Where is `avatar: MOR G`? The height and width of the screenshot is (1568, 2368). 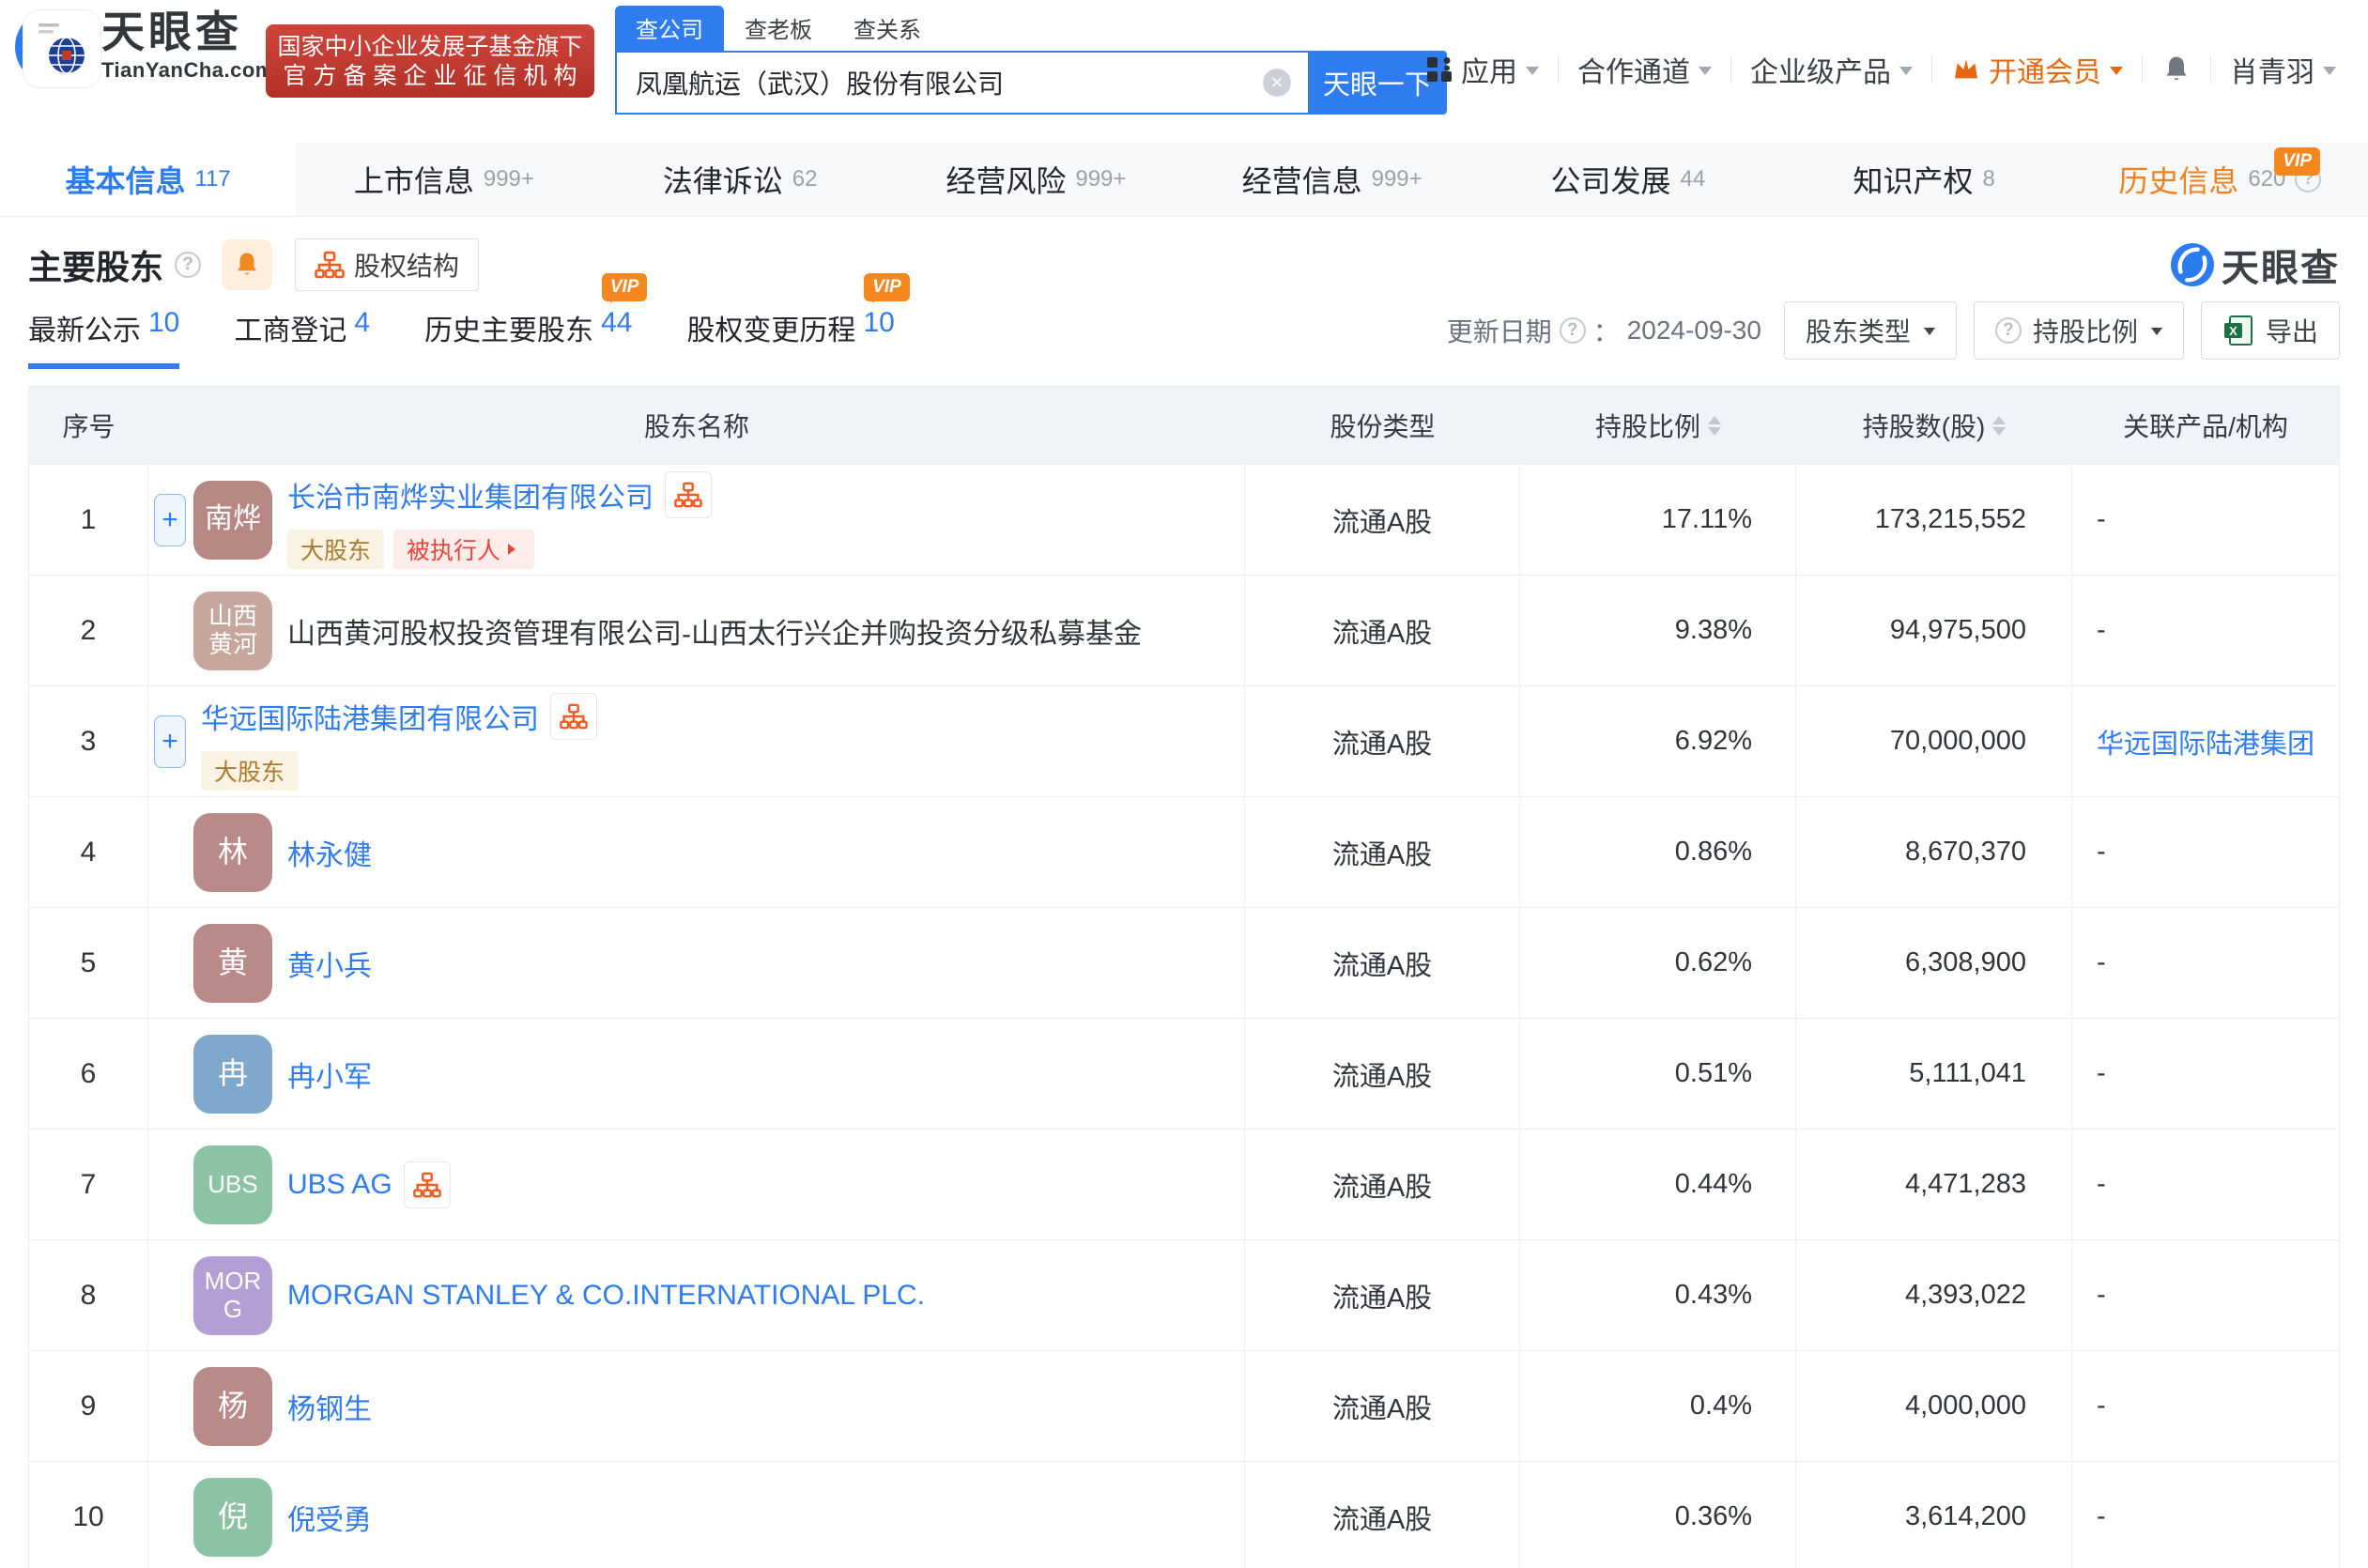
avatar: MOR G is located at coordinates (232, 1295).